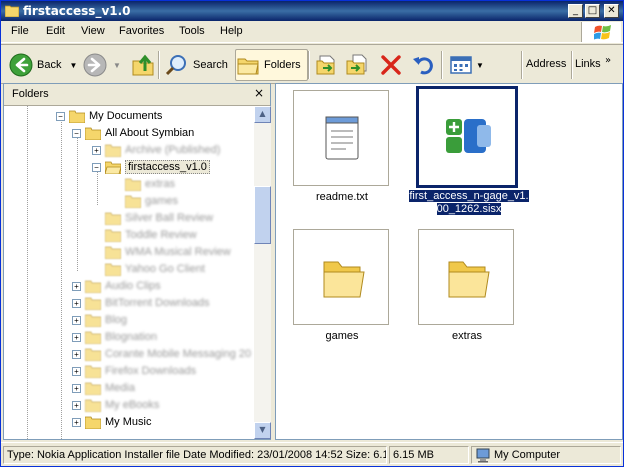 The width and height of the screenshot is (624, 467). Describe the element at coordinates (117, 65) in the screenshot. I see `forward-dropdown-icon: ▼` at that location.